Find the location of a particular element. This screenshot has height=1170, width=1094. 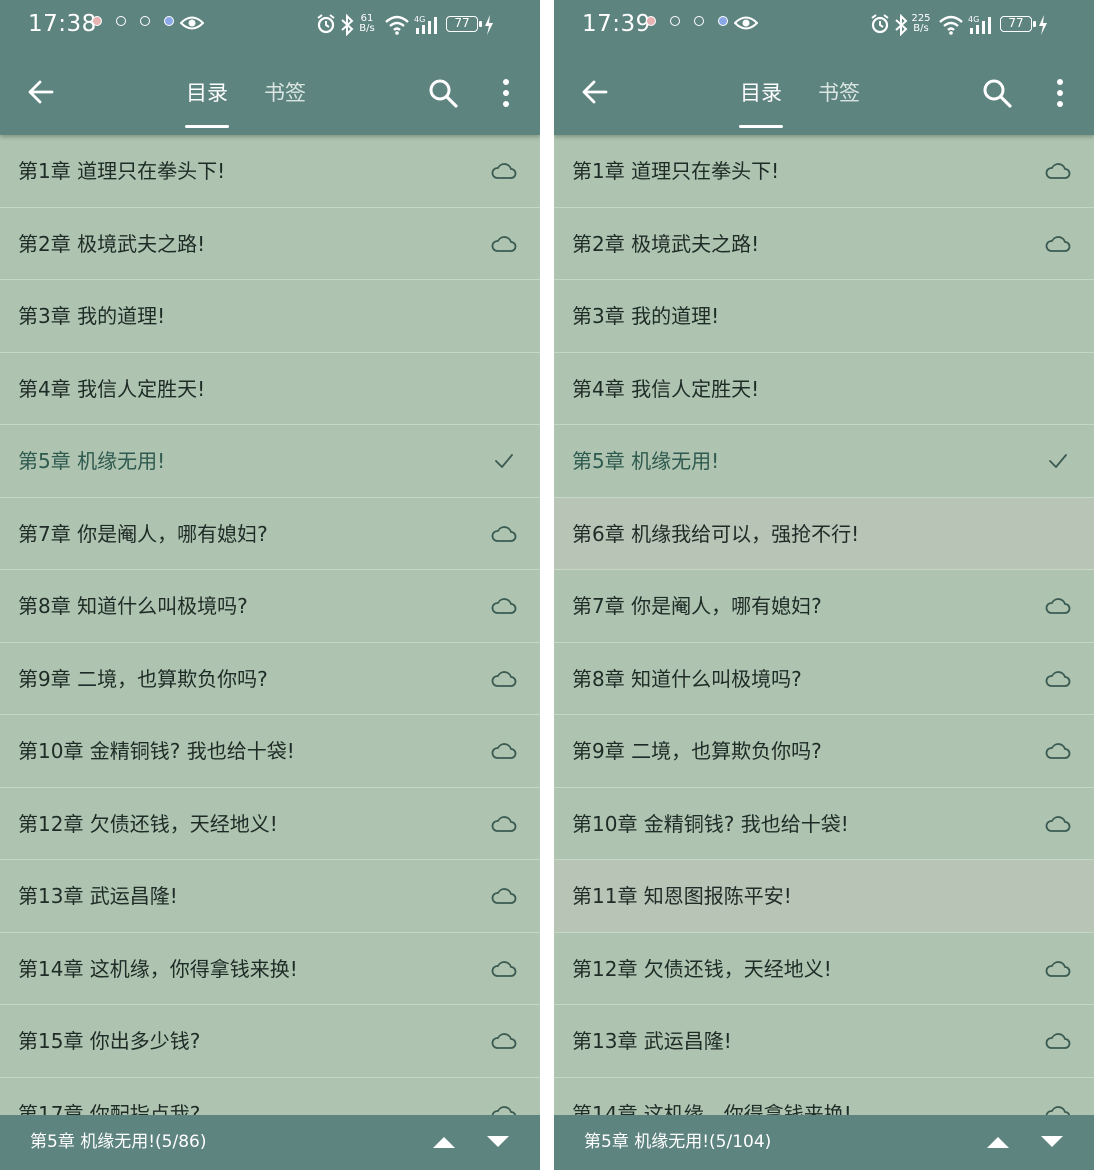

chapter-row: 第6章 机缘我给可以，强抢不行! is located at coordinates (824, 533).